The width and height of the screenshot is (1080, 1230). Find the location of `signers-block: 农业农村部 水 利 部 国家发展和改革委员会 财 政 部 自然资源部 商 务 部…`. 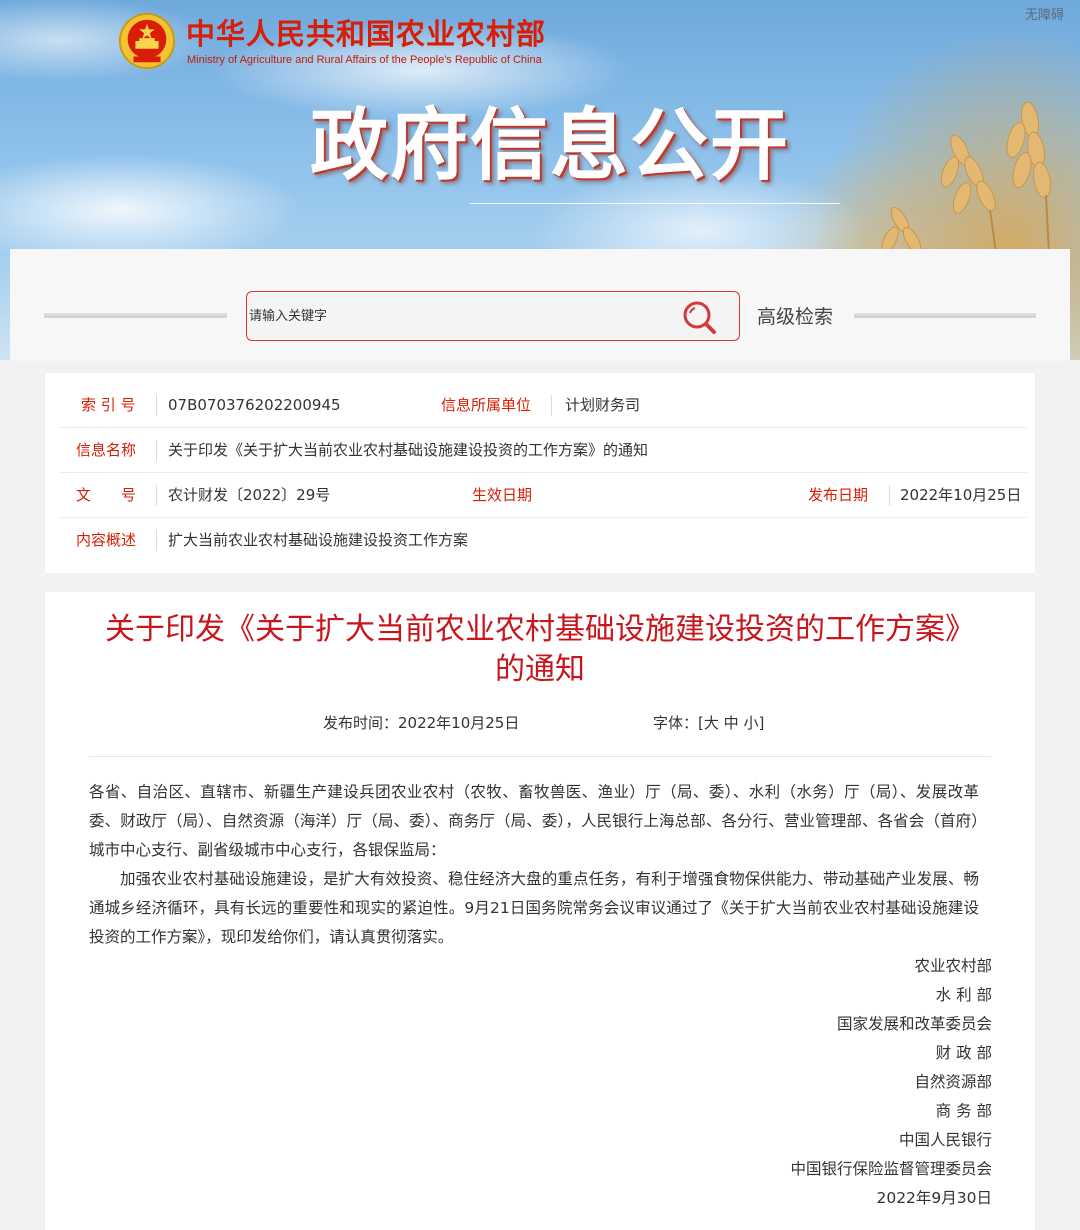

signers-block: 农业农村部 水 利 部 国家发展和改革委员会 财 政 部 自然资源部 商 务 部… is located at coordinates (891, 1082).